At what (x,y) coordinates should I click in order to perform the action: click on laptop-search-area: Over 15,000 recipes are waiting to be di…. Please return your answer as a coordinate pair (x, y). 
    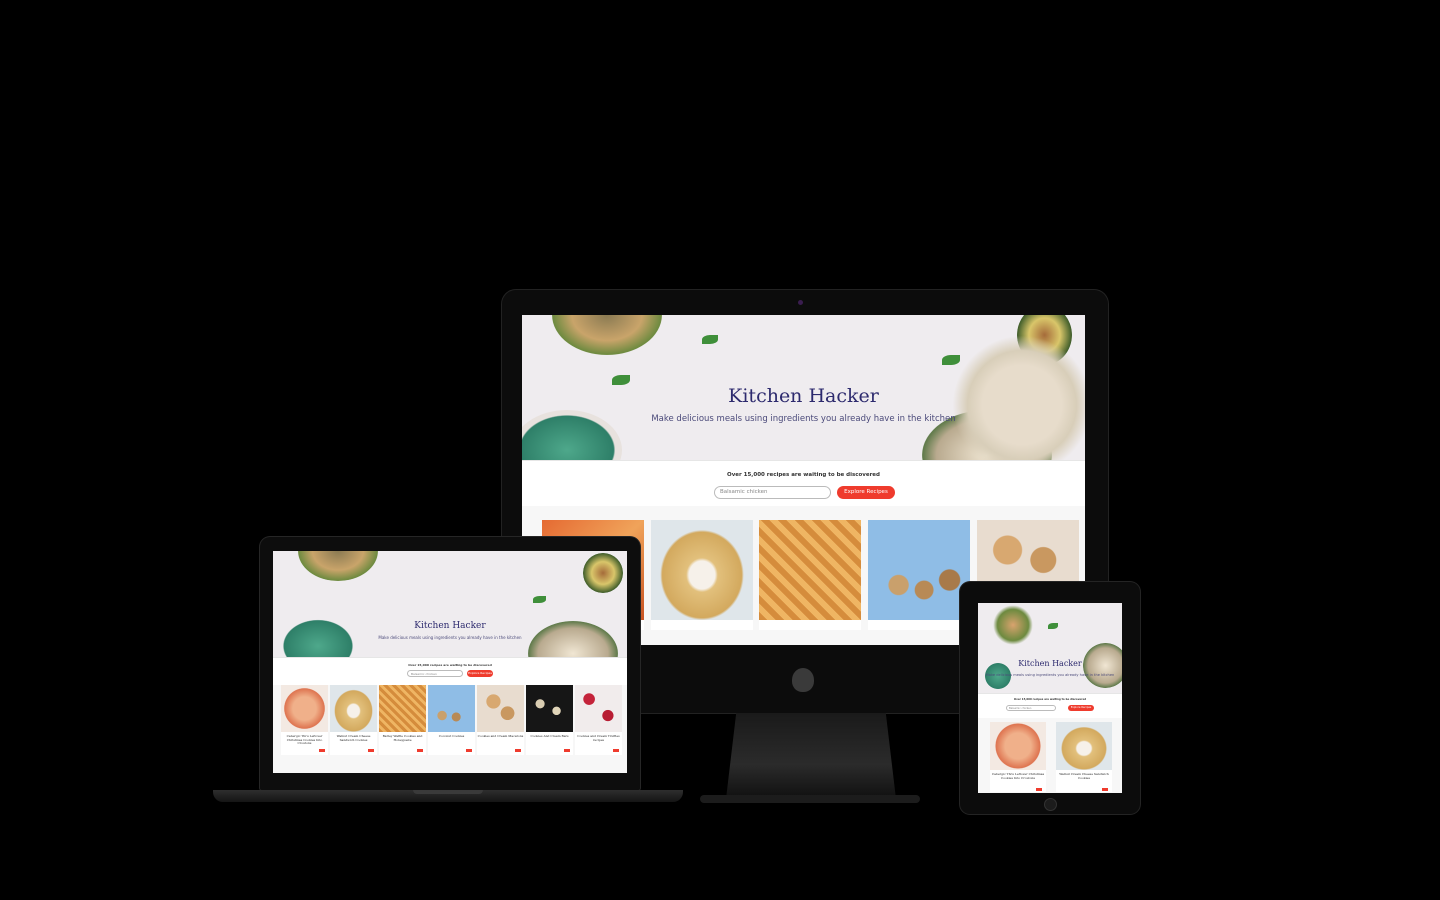
    Looking at the image, I should click on (450, 671).